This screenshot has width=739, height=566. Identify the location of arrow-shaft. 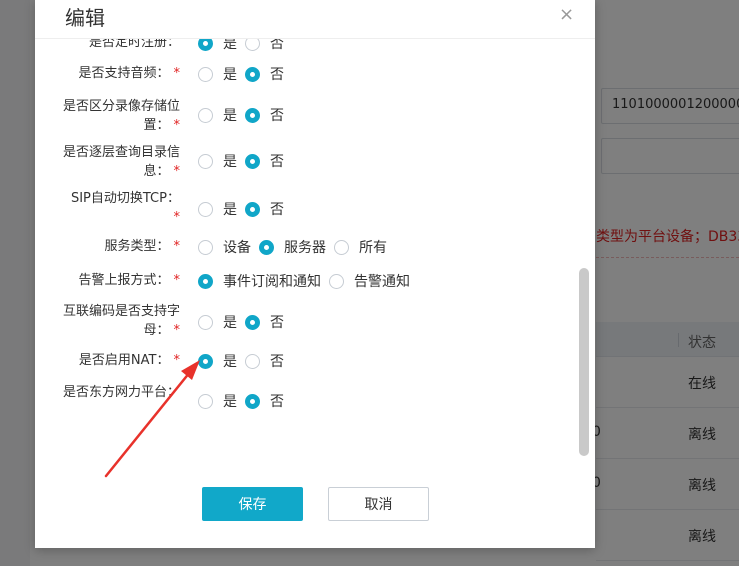
(148, 424).